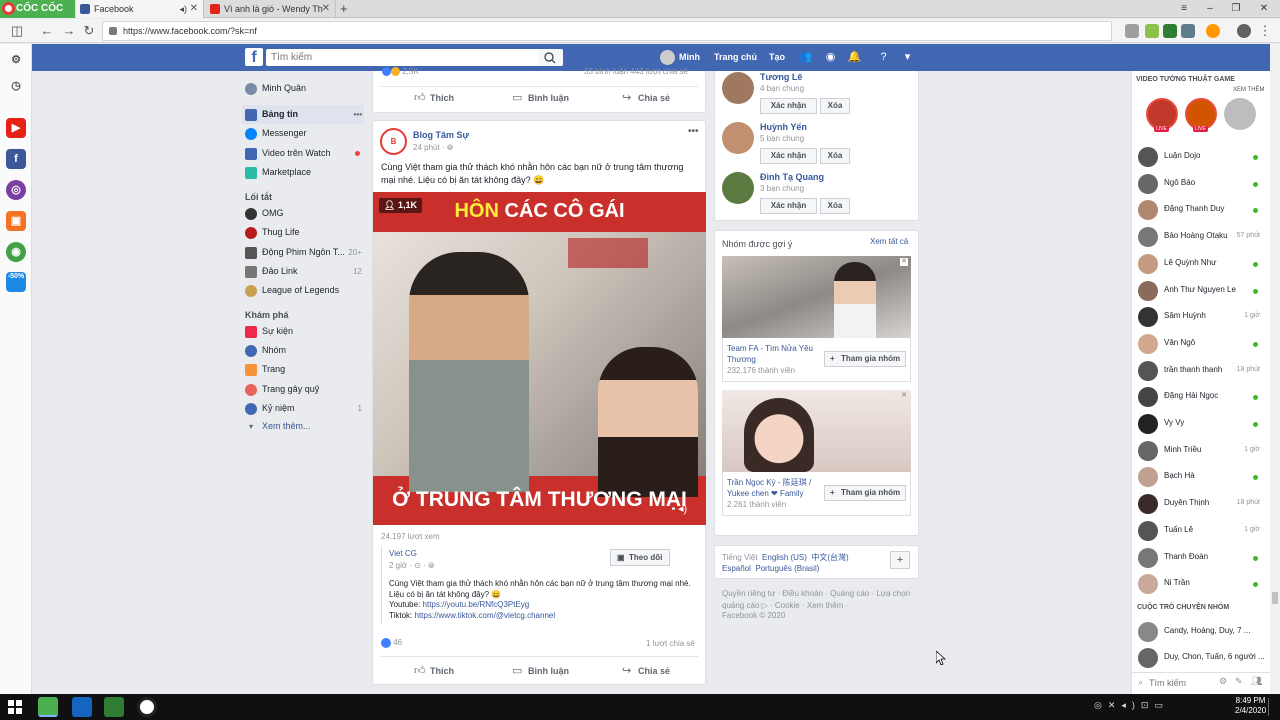 This screenshot has width=1280, height=720. I want to click on cart-icon, so click(1132, 31).